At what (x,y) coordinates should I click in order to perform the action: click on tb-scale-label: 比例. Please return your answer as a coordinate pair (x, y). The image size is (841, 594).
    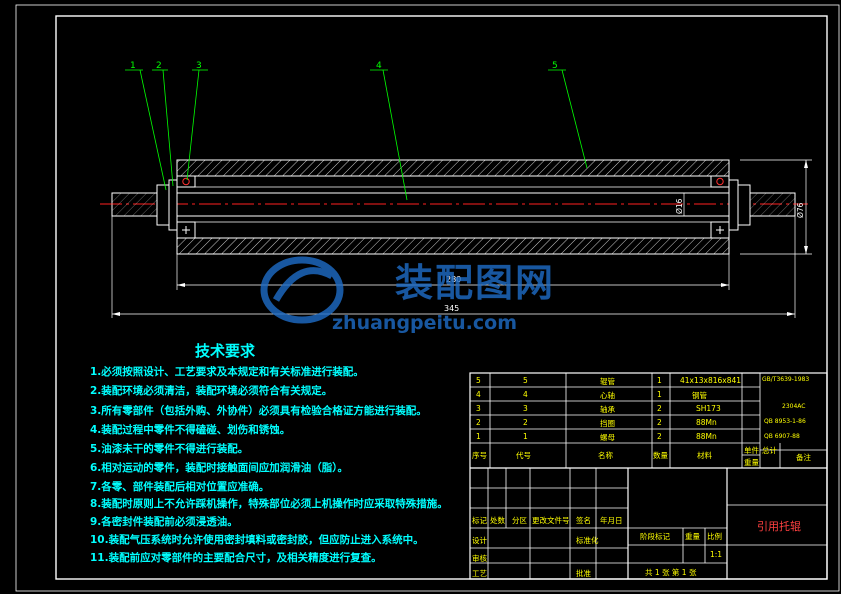
    Looking at the image, I should click on (714, 536).